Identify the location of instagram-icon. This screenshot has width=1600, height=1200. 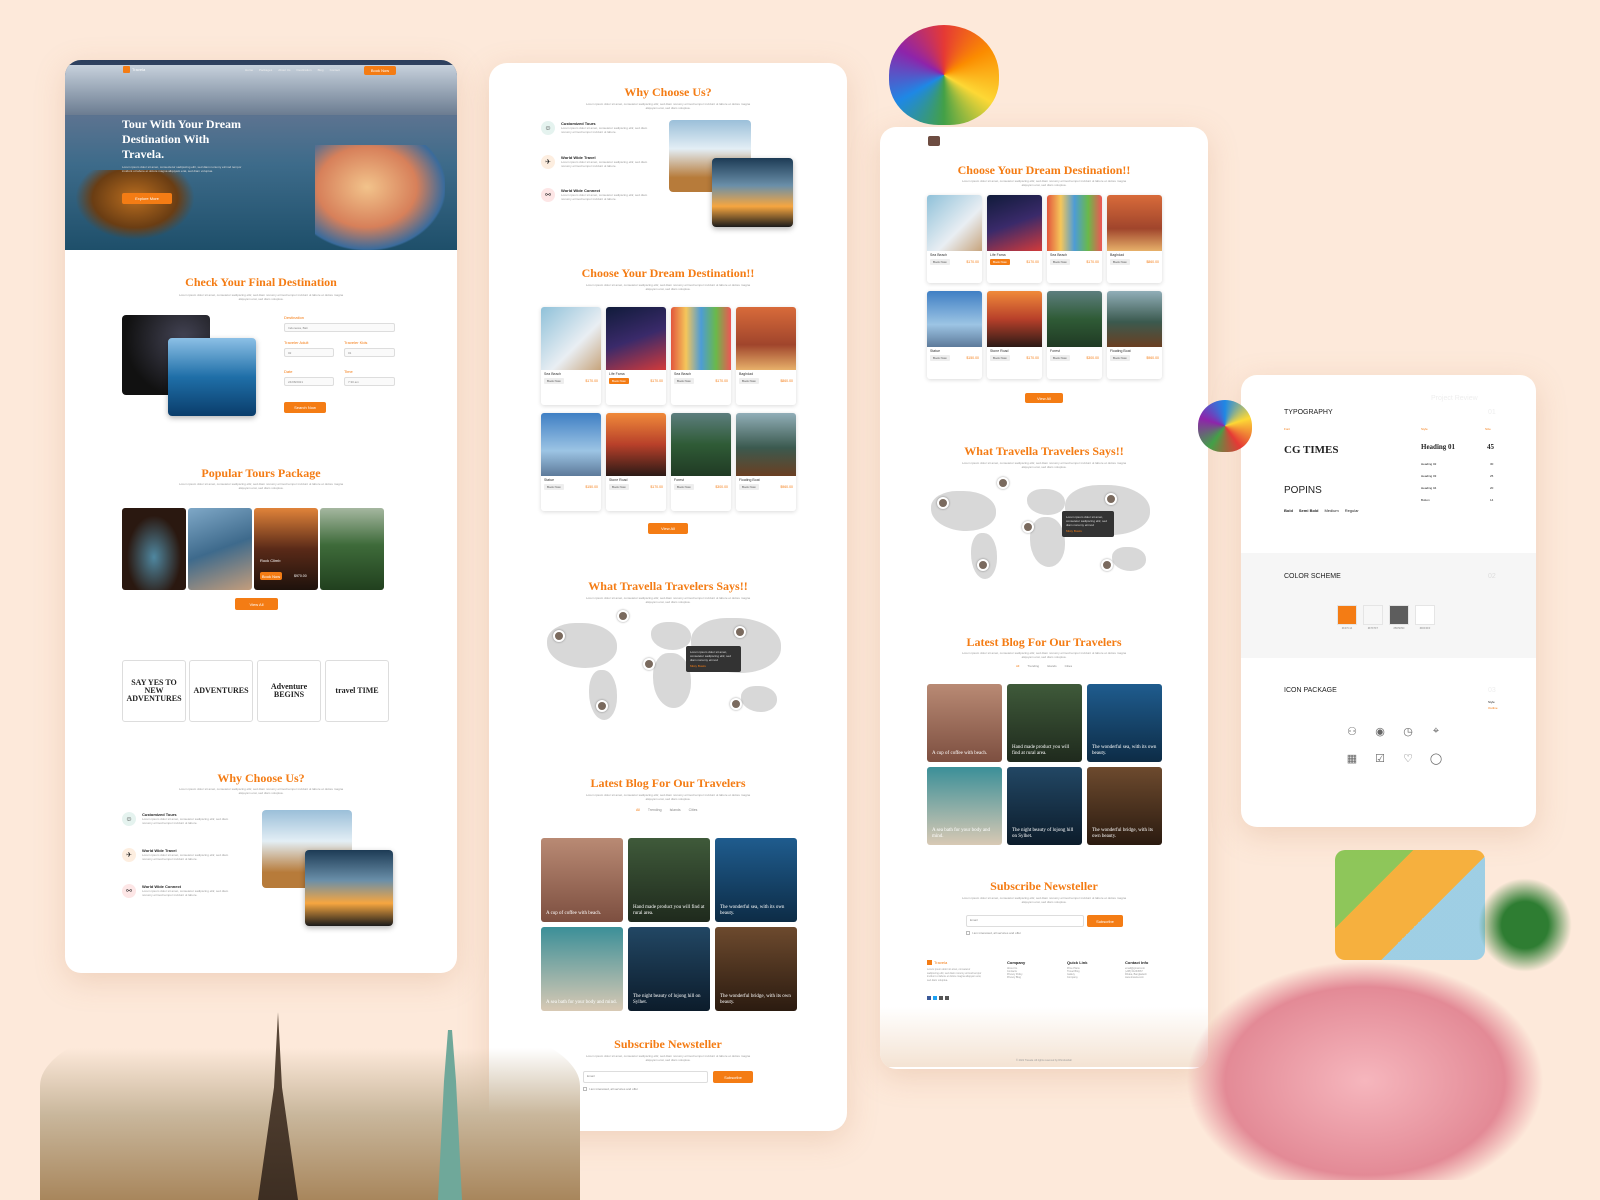
(941, 998).